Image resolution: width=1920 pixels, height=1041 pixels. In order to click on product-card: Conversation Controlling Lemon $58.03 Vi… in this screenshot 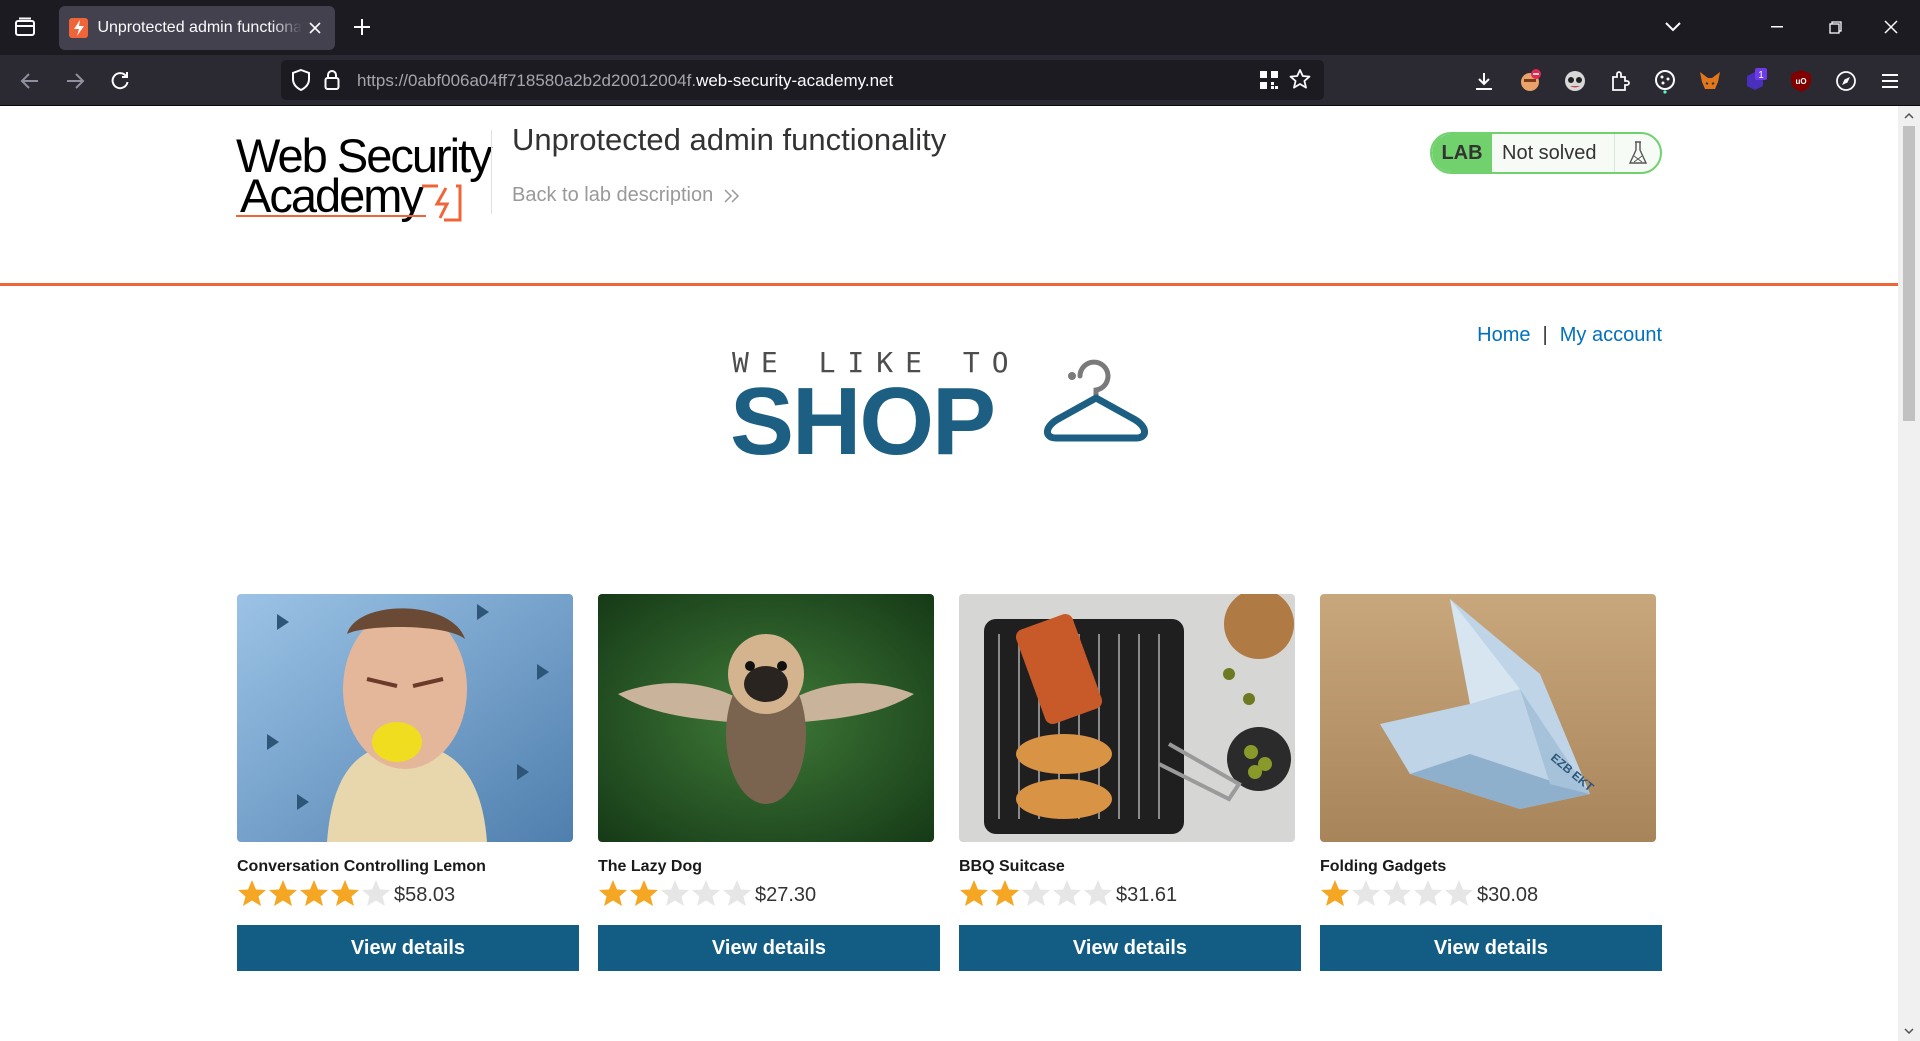, I will do `click(408, 801)`.